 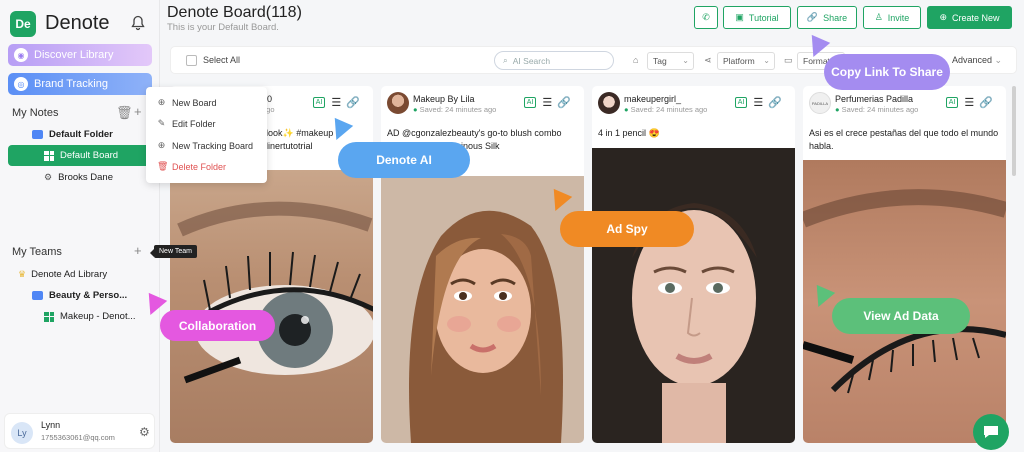 I want to click on tag-icon: ⌂, so click(x=636, y=60).